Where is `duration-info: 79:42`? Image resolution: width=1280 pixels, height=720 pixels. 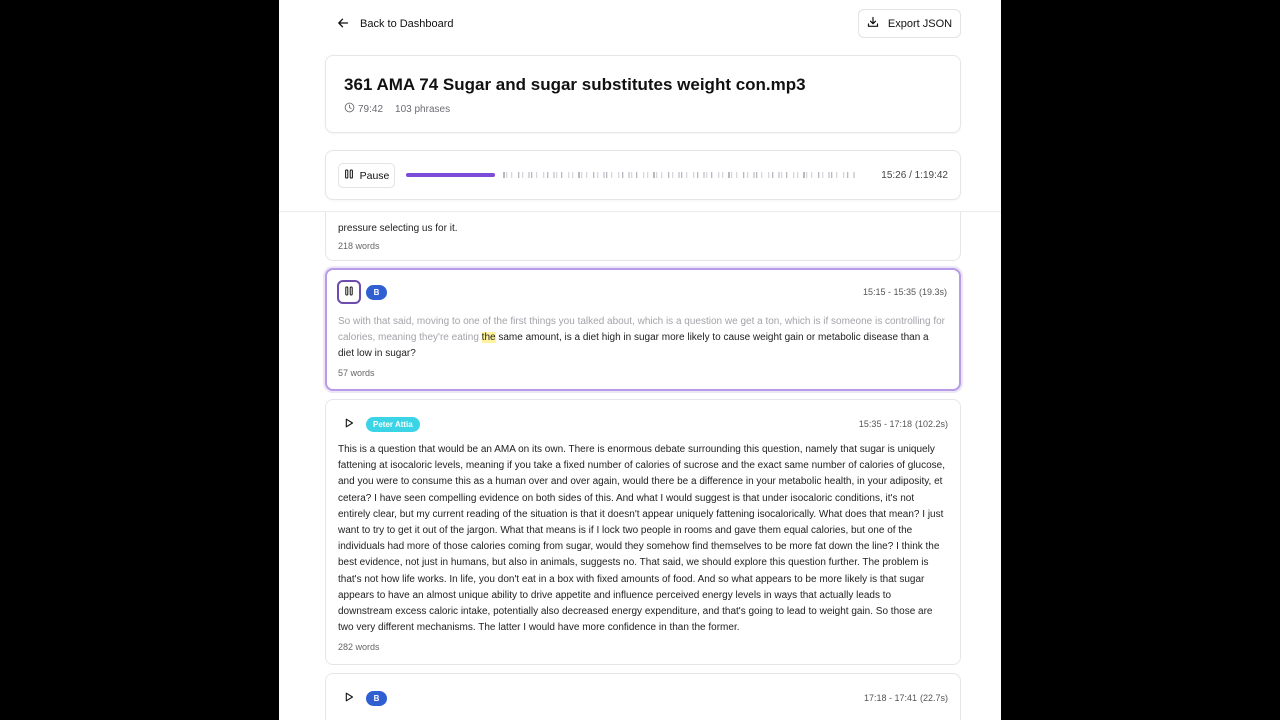
duration-info: 79:42 is located at coordinates (363, 109).